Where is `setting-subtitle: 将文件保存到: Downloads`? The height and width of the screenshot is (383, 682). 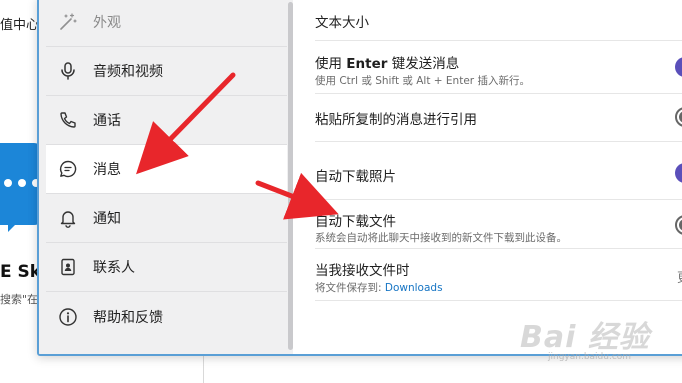 setting-subtitle: 将文件保存到: Downloads is located at coordinates (379, 288).